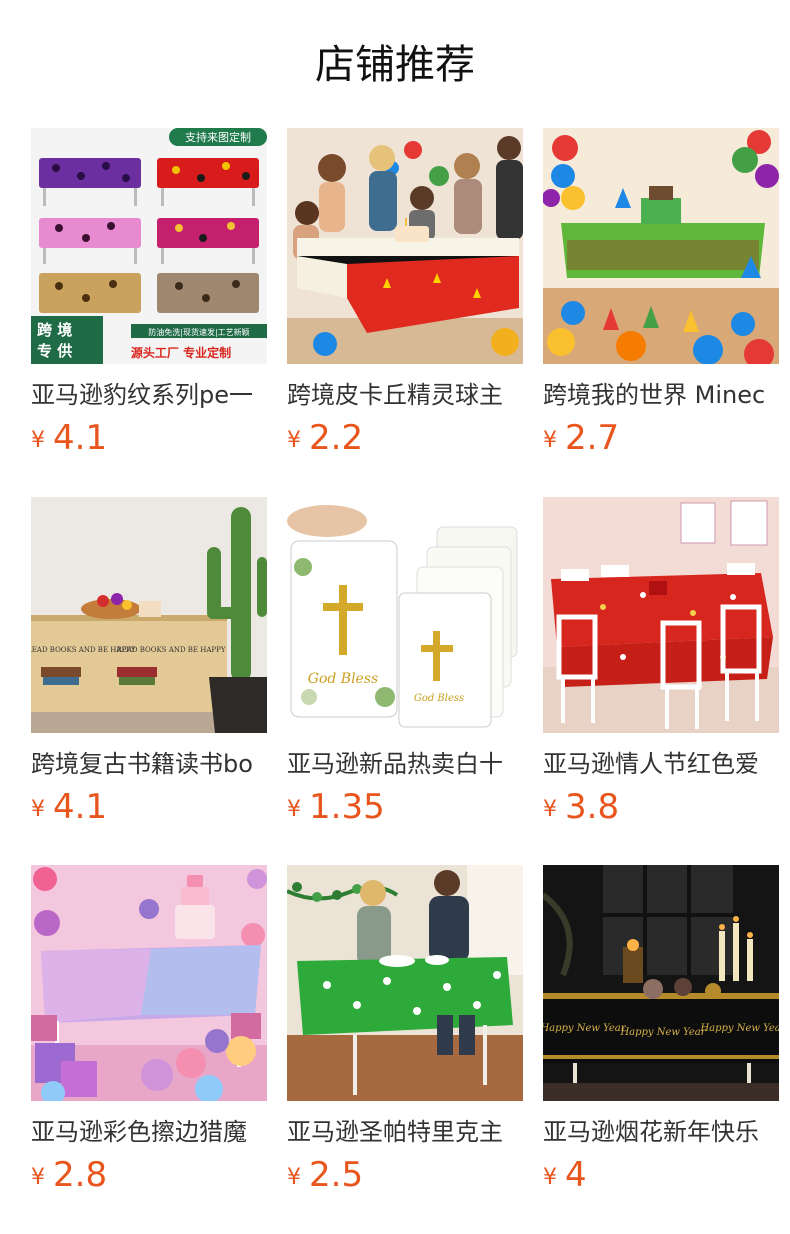 Image resolution: width=790 pixels, height=1234 pixels. I want to click on product-price: ¥2.5, so click(405, 1178).